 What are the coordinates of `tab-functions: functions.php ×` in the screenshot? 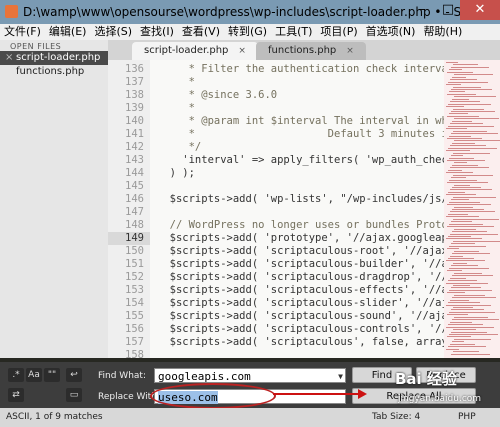 It's located at (311, 51).